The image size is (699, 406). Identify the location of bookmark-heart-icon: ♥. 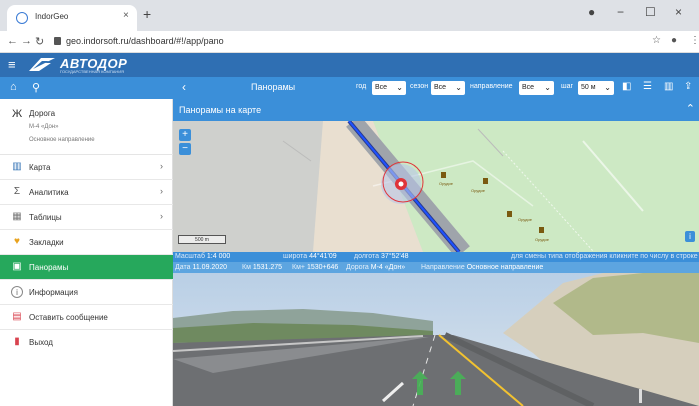
(17, 241).